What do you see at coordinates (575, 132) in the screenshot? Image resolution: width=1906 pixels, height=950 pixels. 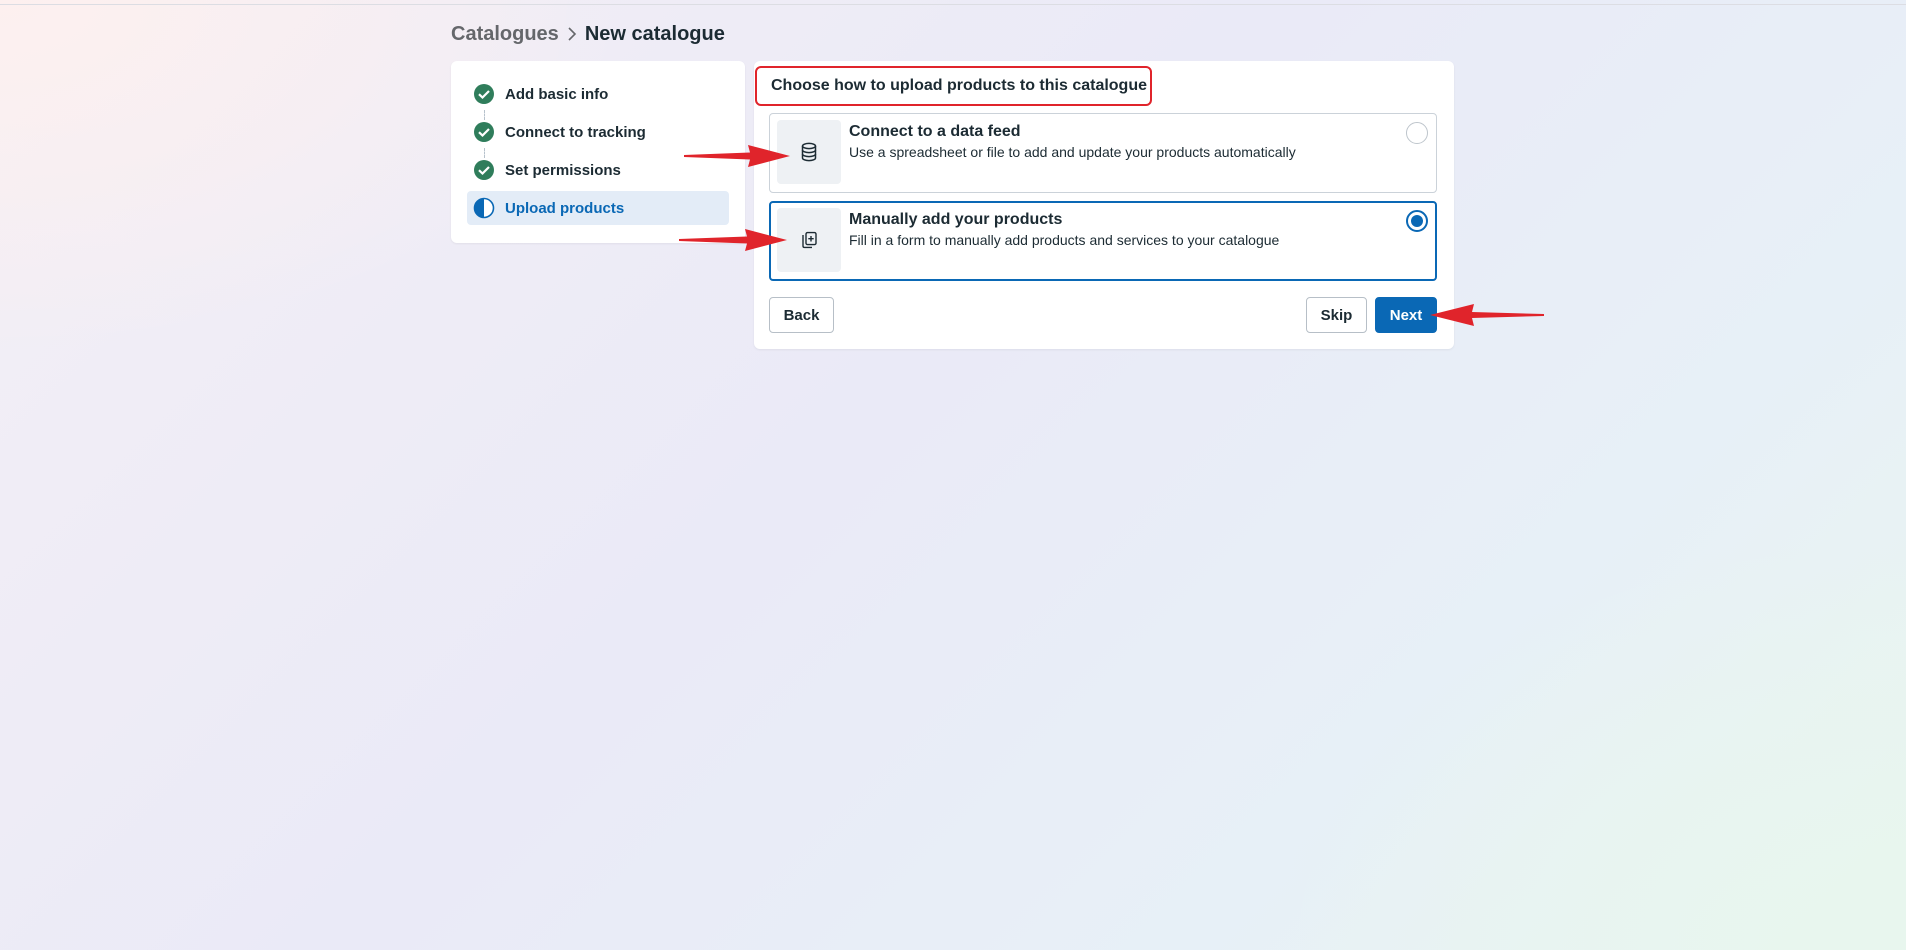 I see `step-label: Connect to tracking` at bounding box center [575, 132].